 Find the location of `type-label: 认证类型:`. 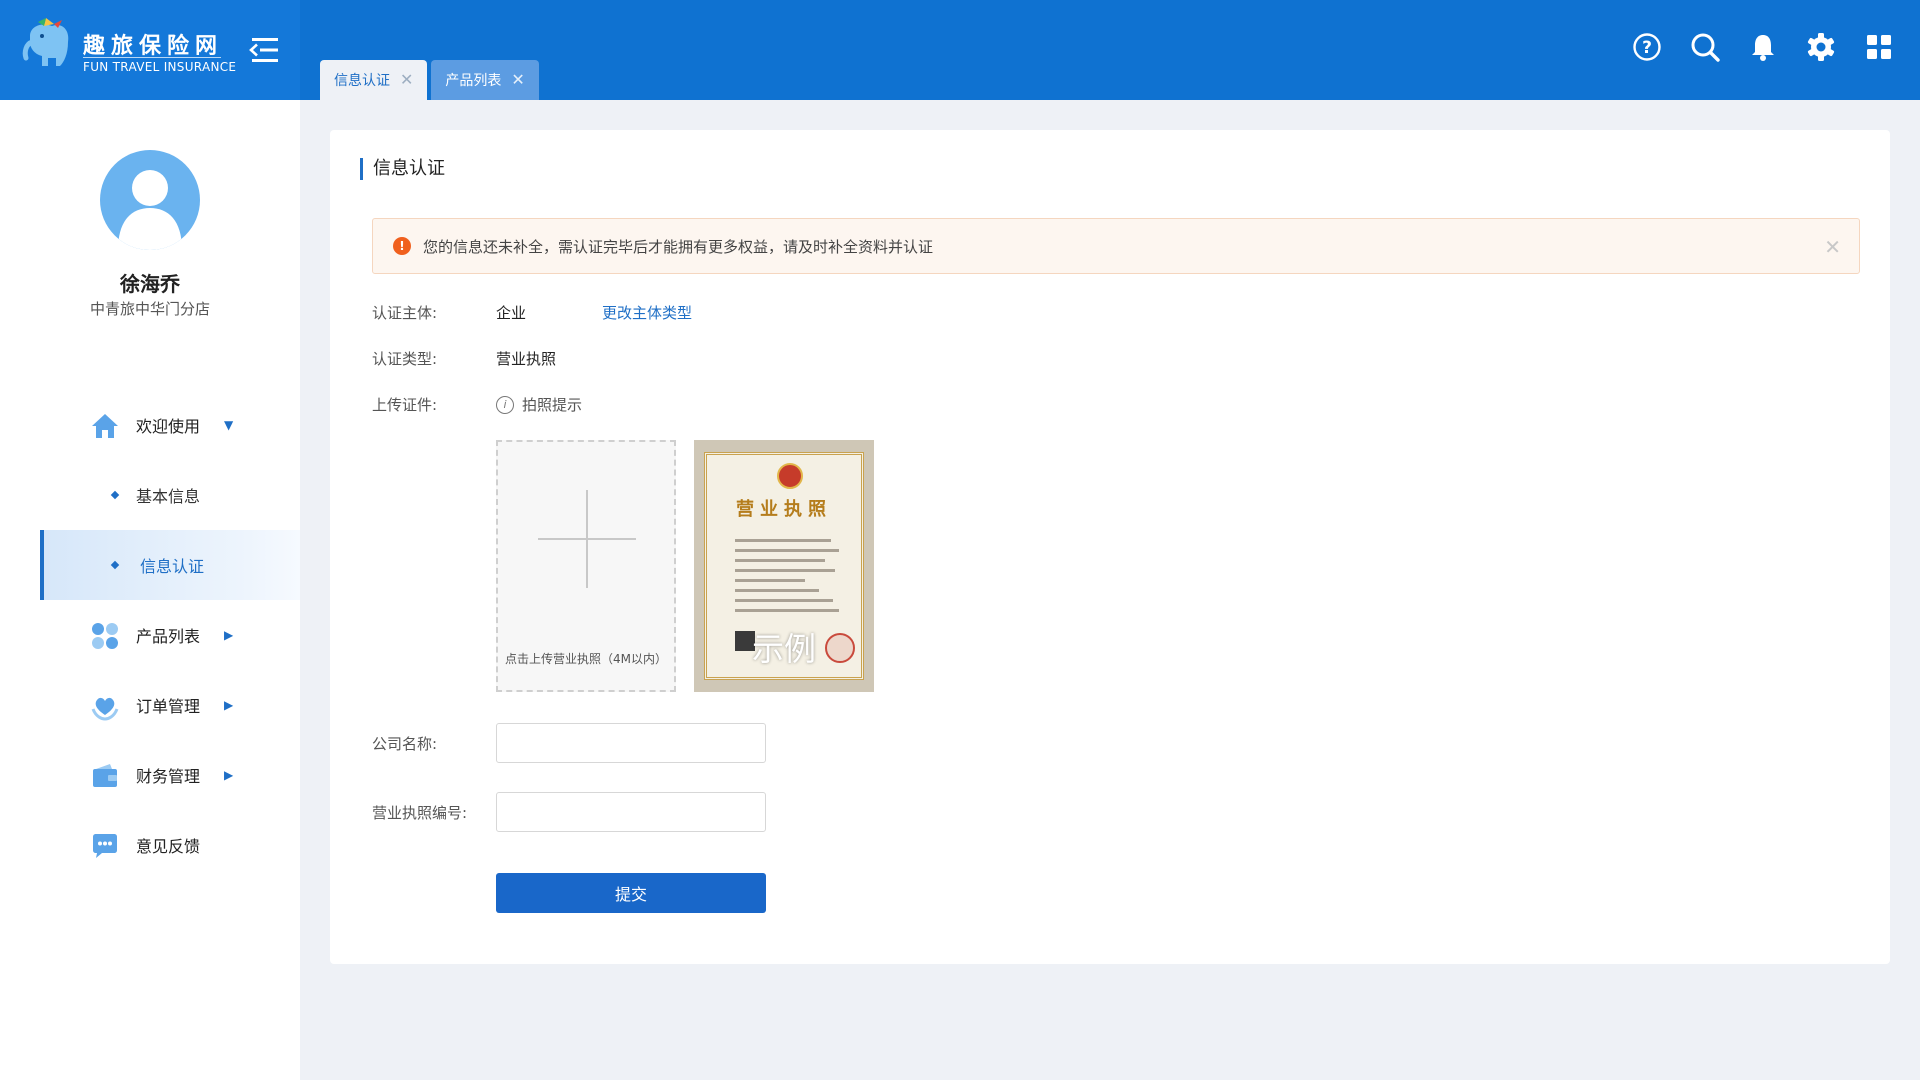

type-label: 认证类型: is located at coordinates (405, 359).